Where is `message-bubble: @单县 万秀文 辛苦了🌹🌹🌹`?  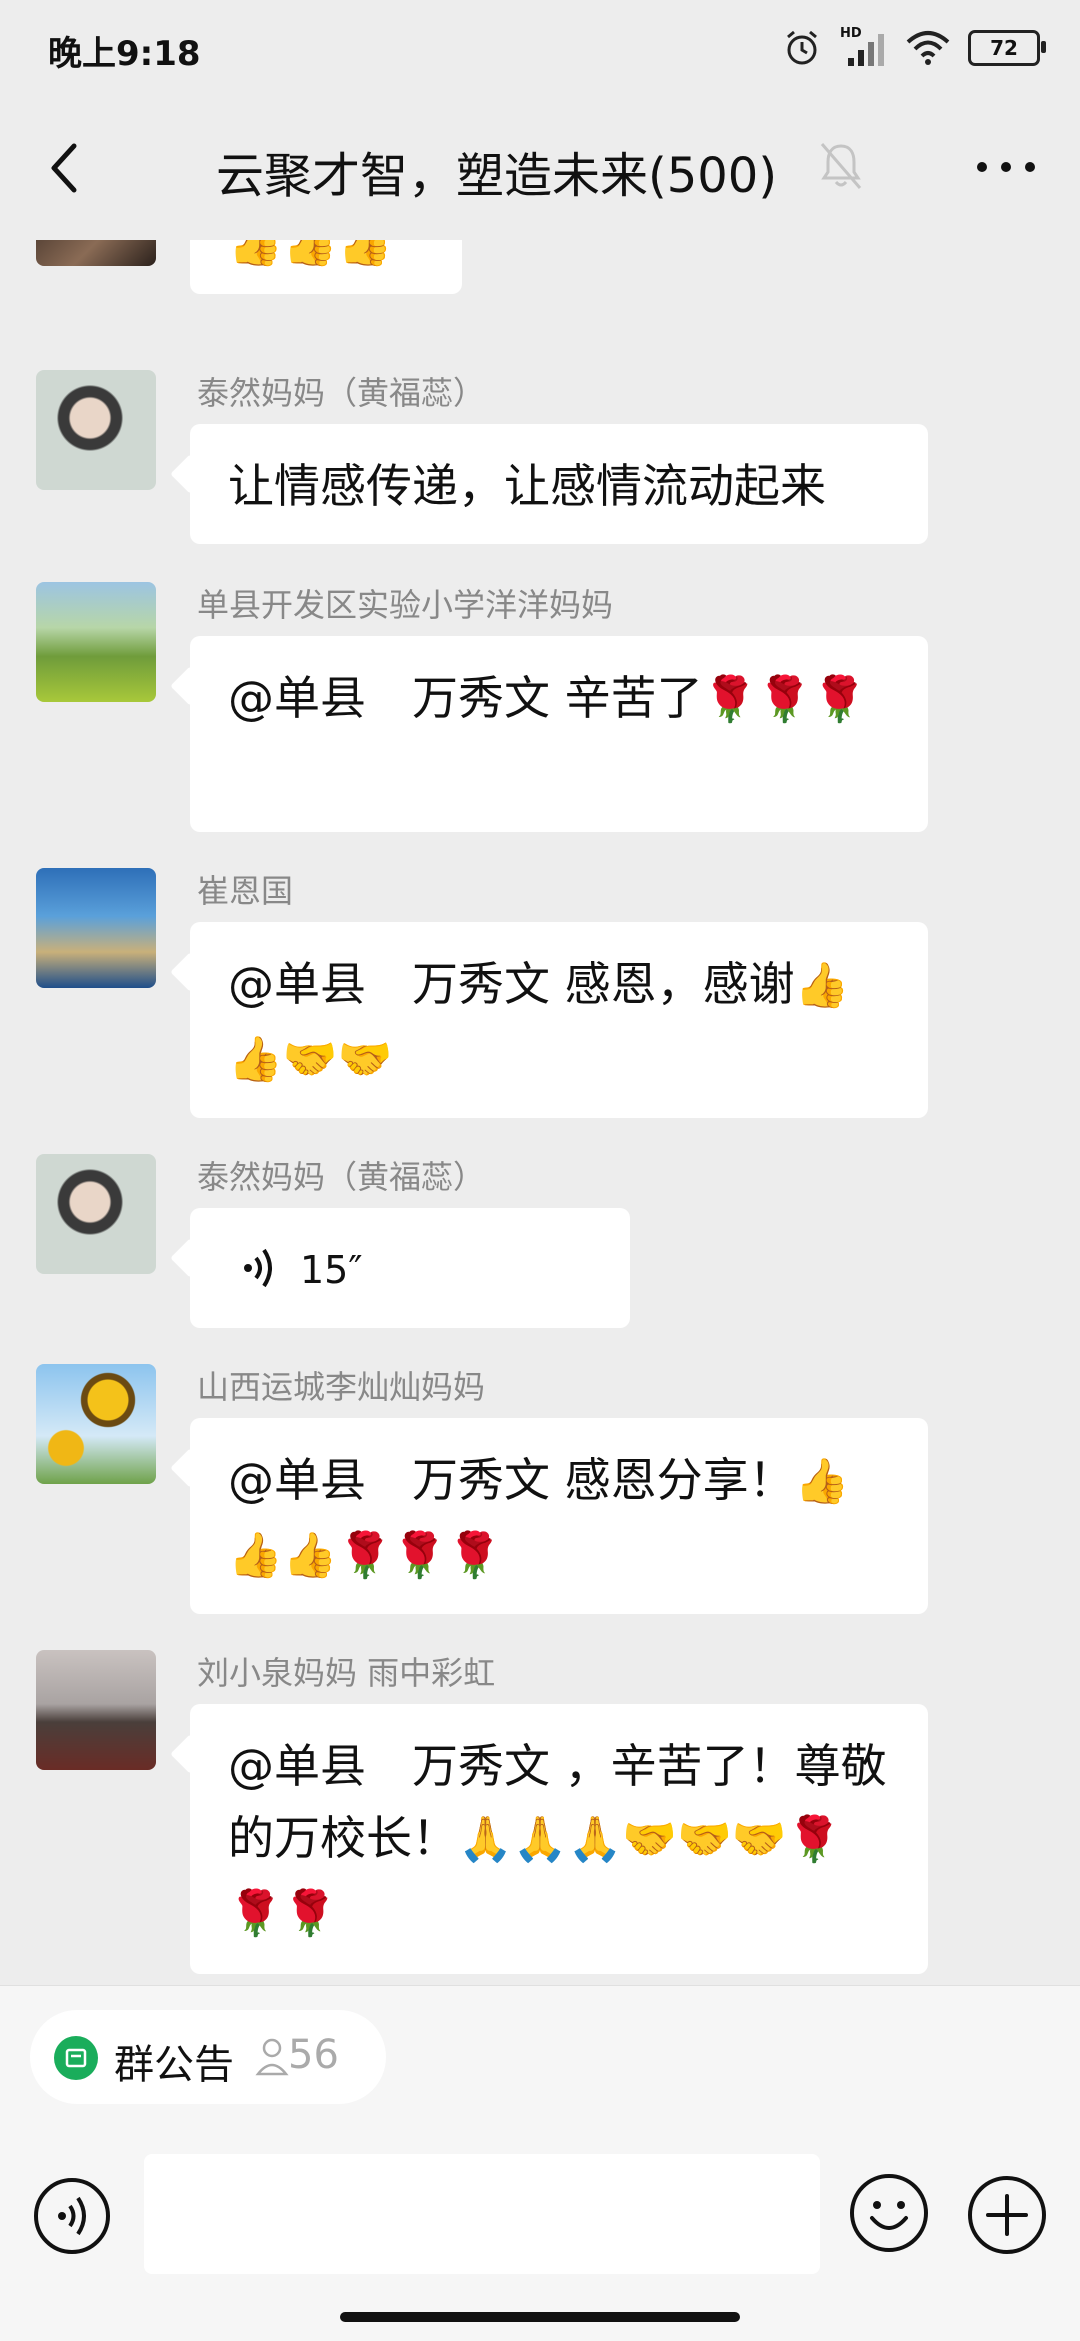 message-bubble: @单县 万秀文 辛苦了🌹🌹🌹 is located at coordinates (559, 734).